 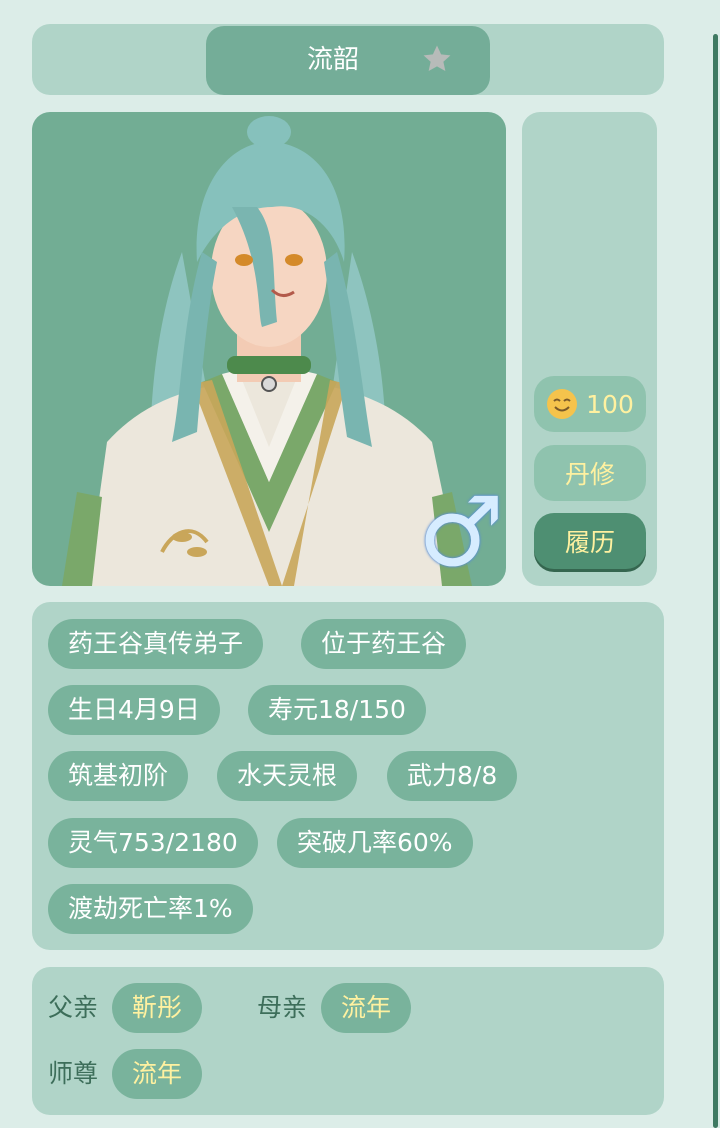 What do you see at coordinates (282, 1007) in the screenshot?
I see `mother-label: 母亲` at bounding box center [282, 1007].